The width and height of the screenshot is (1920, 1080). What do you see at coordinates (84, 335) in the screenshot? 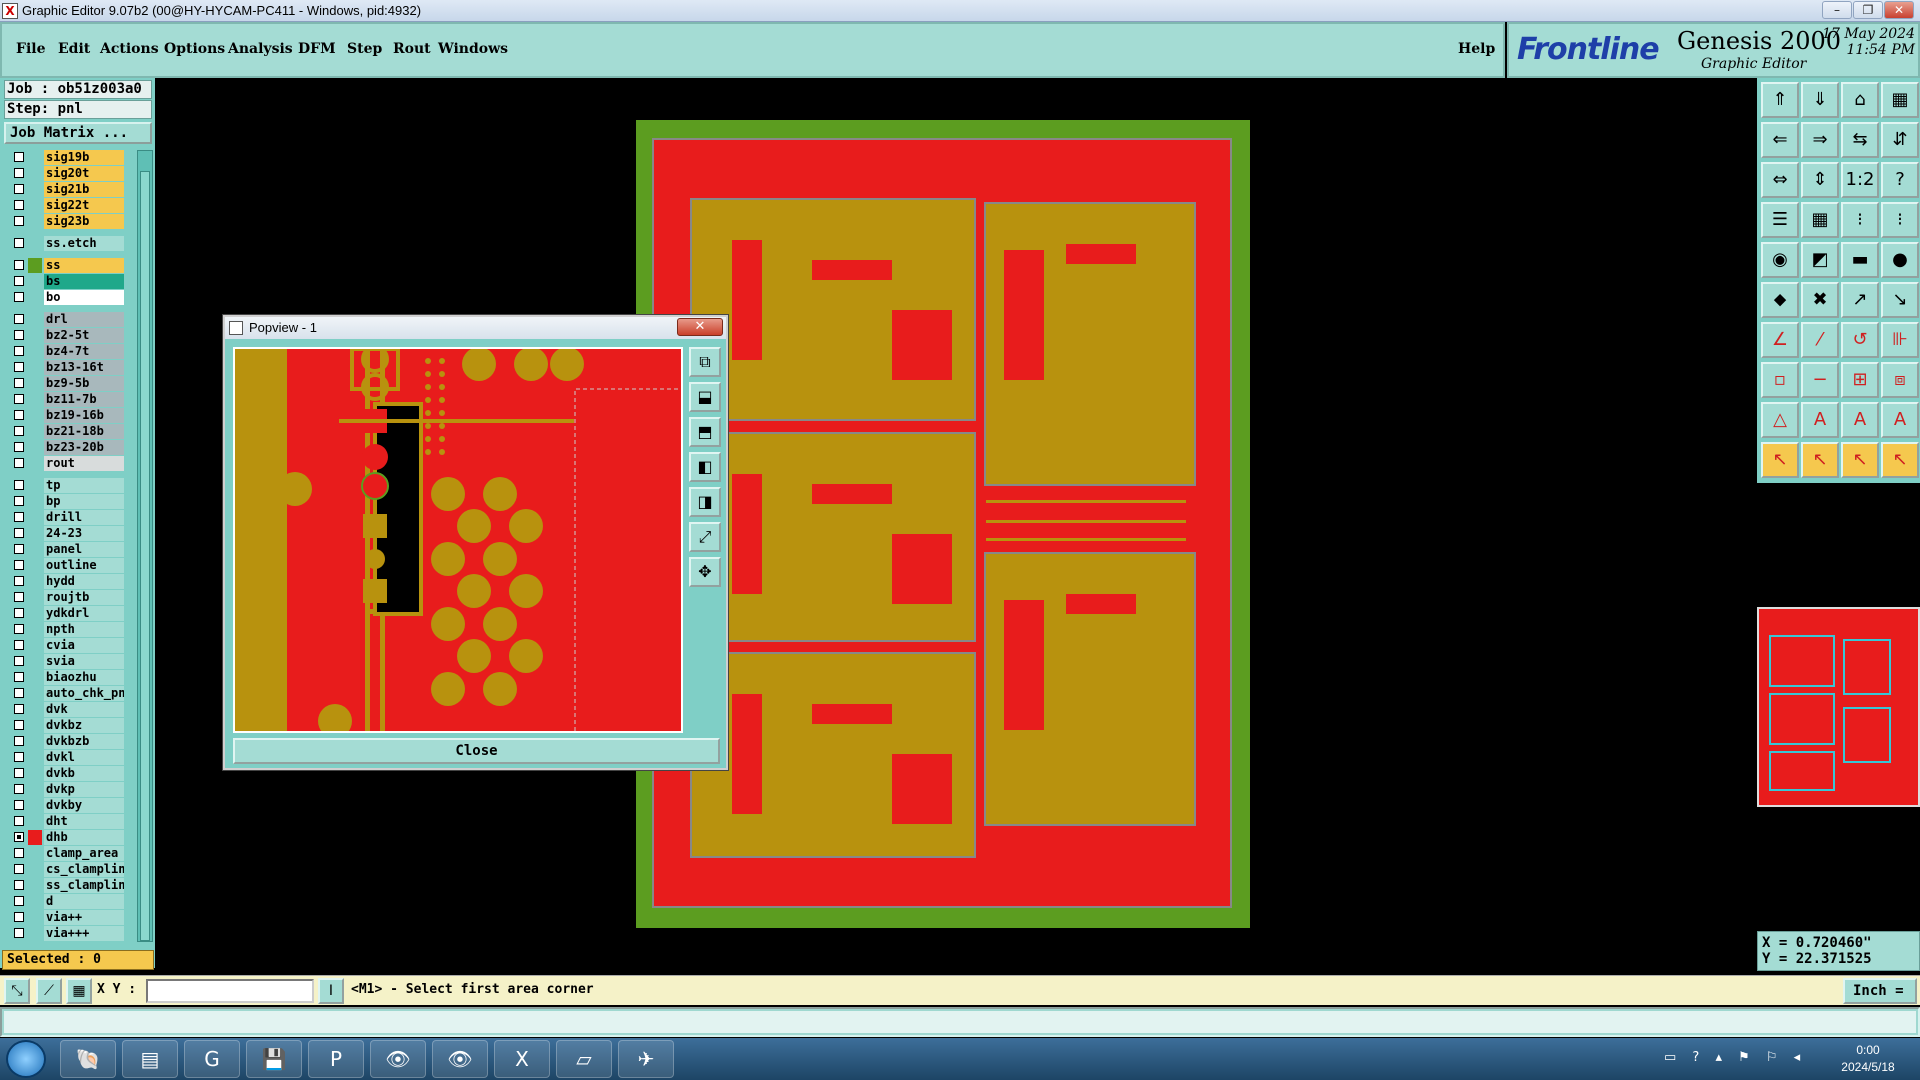
I see `layer-name: bz2-5t` at bounding box center [84, 335].